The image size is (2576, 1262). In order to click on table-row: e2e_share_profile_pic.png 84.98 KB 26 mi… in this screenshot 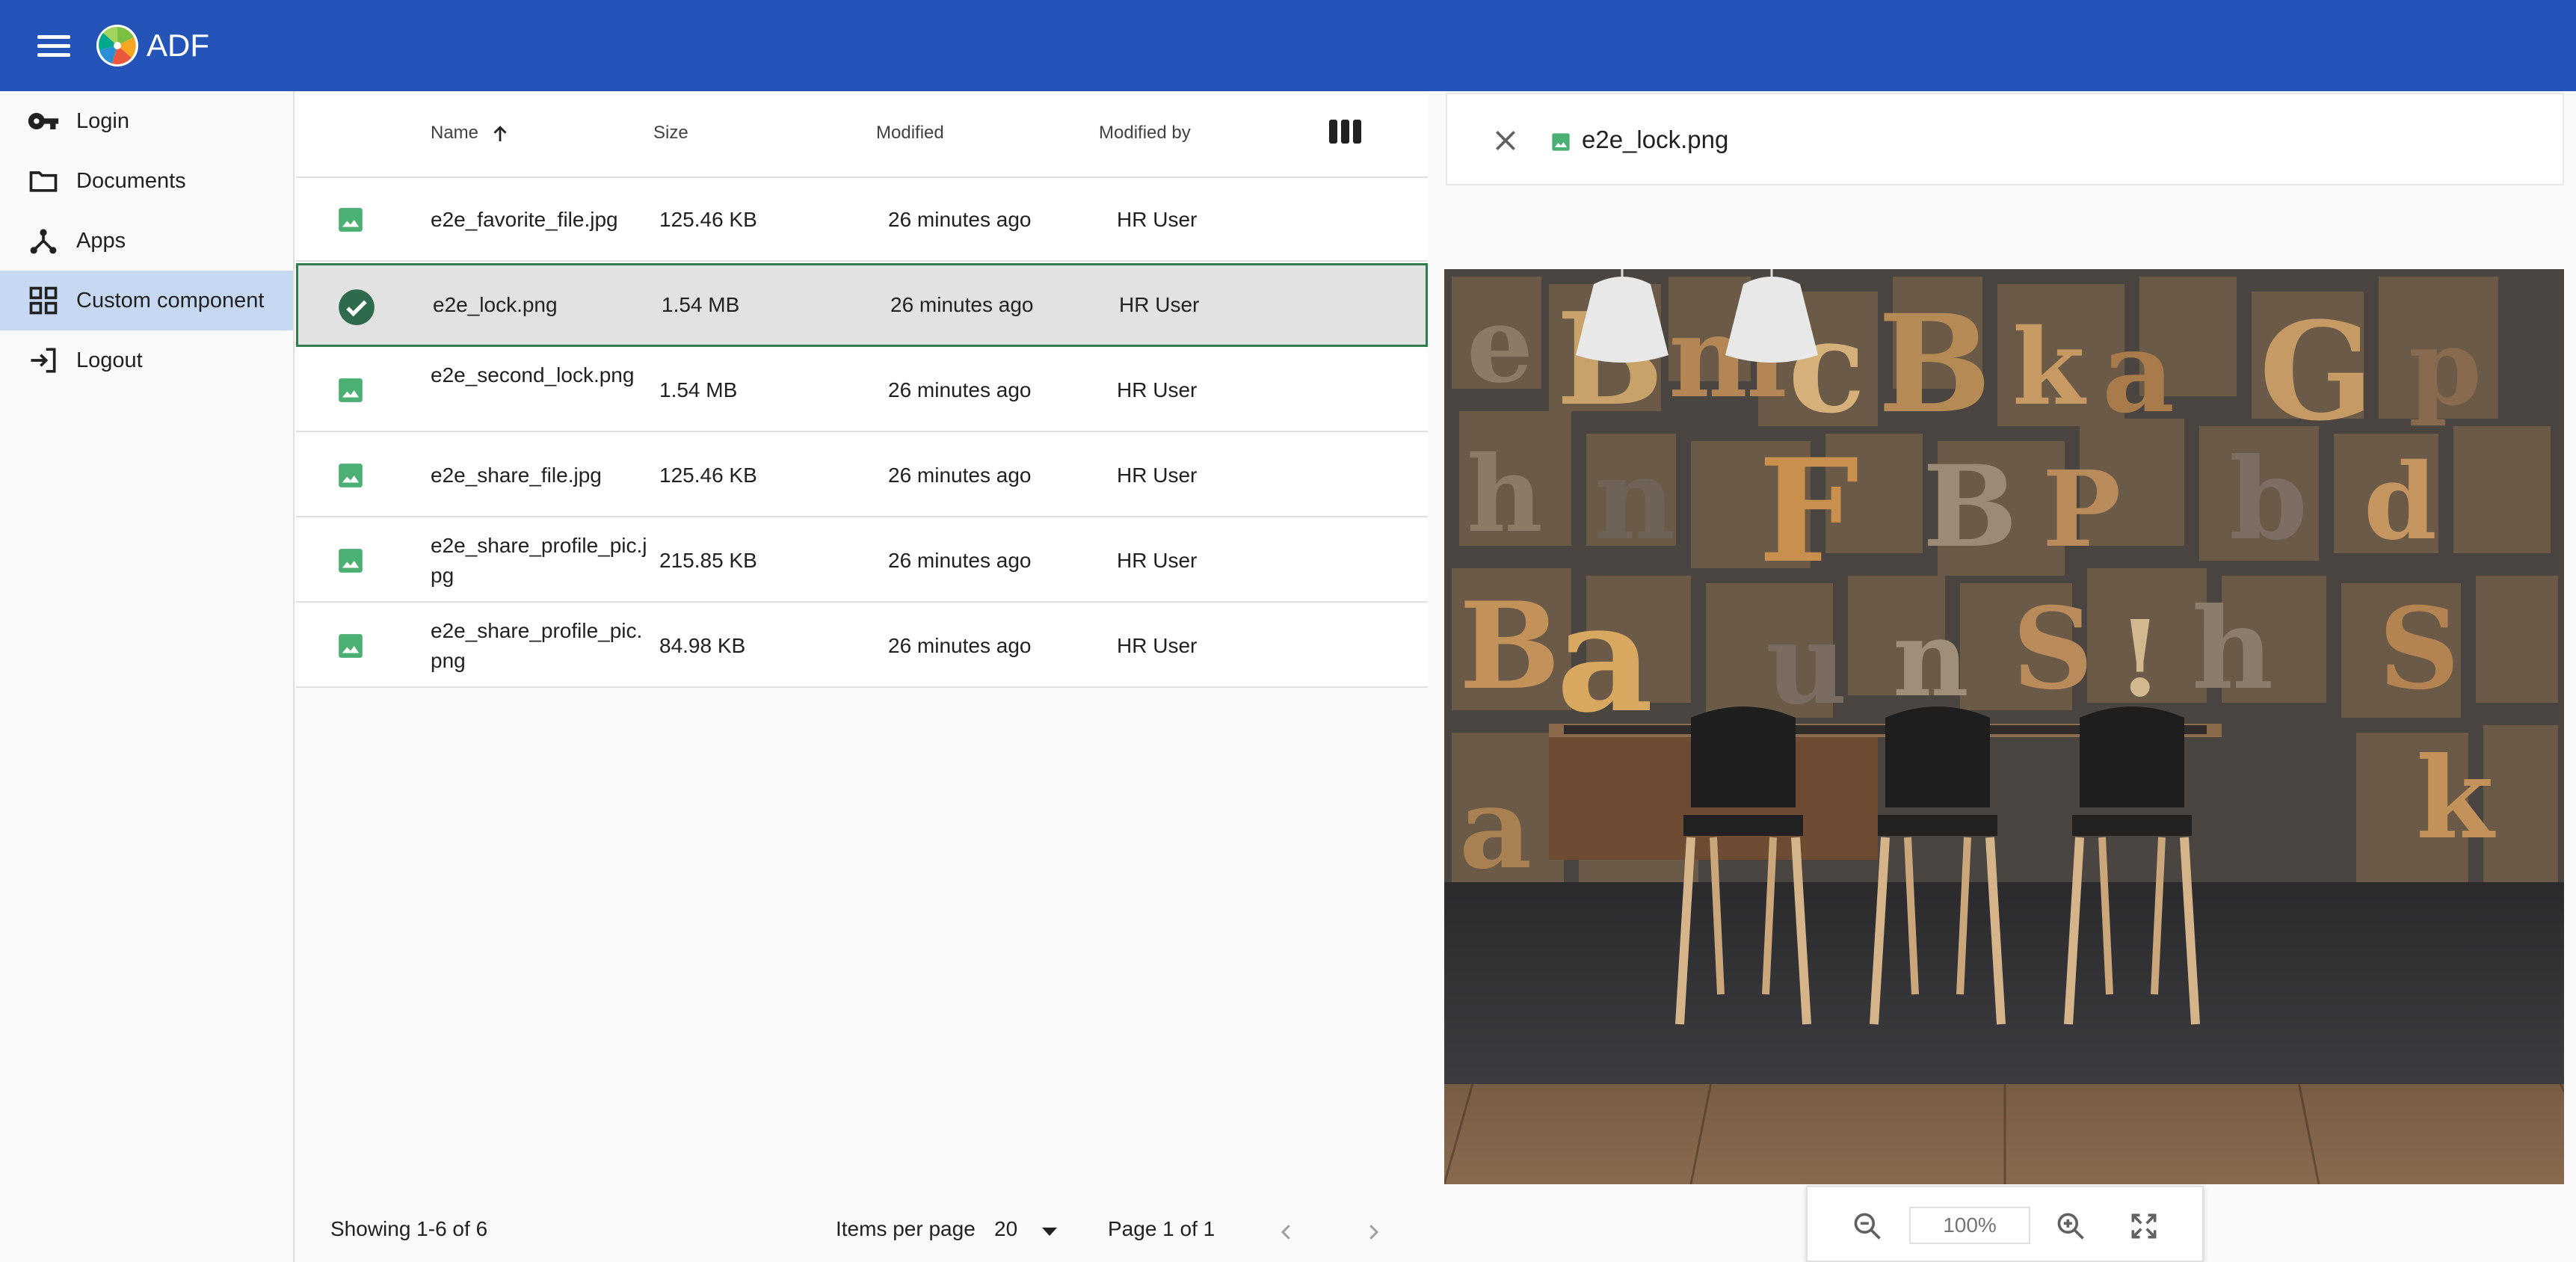, I will do `click(862, 646)`.